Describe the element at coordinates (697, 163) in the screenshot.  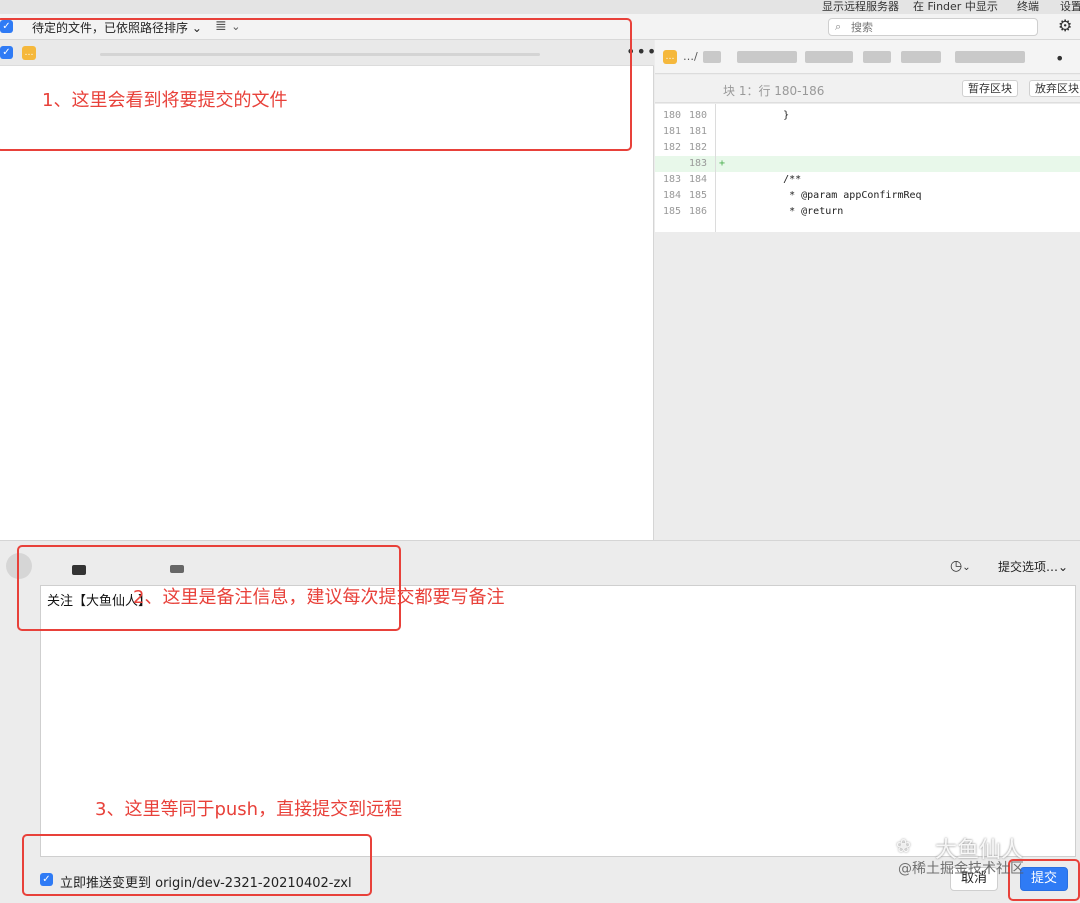
I see `new-line-number: 183` at that location.